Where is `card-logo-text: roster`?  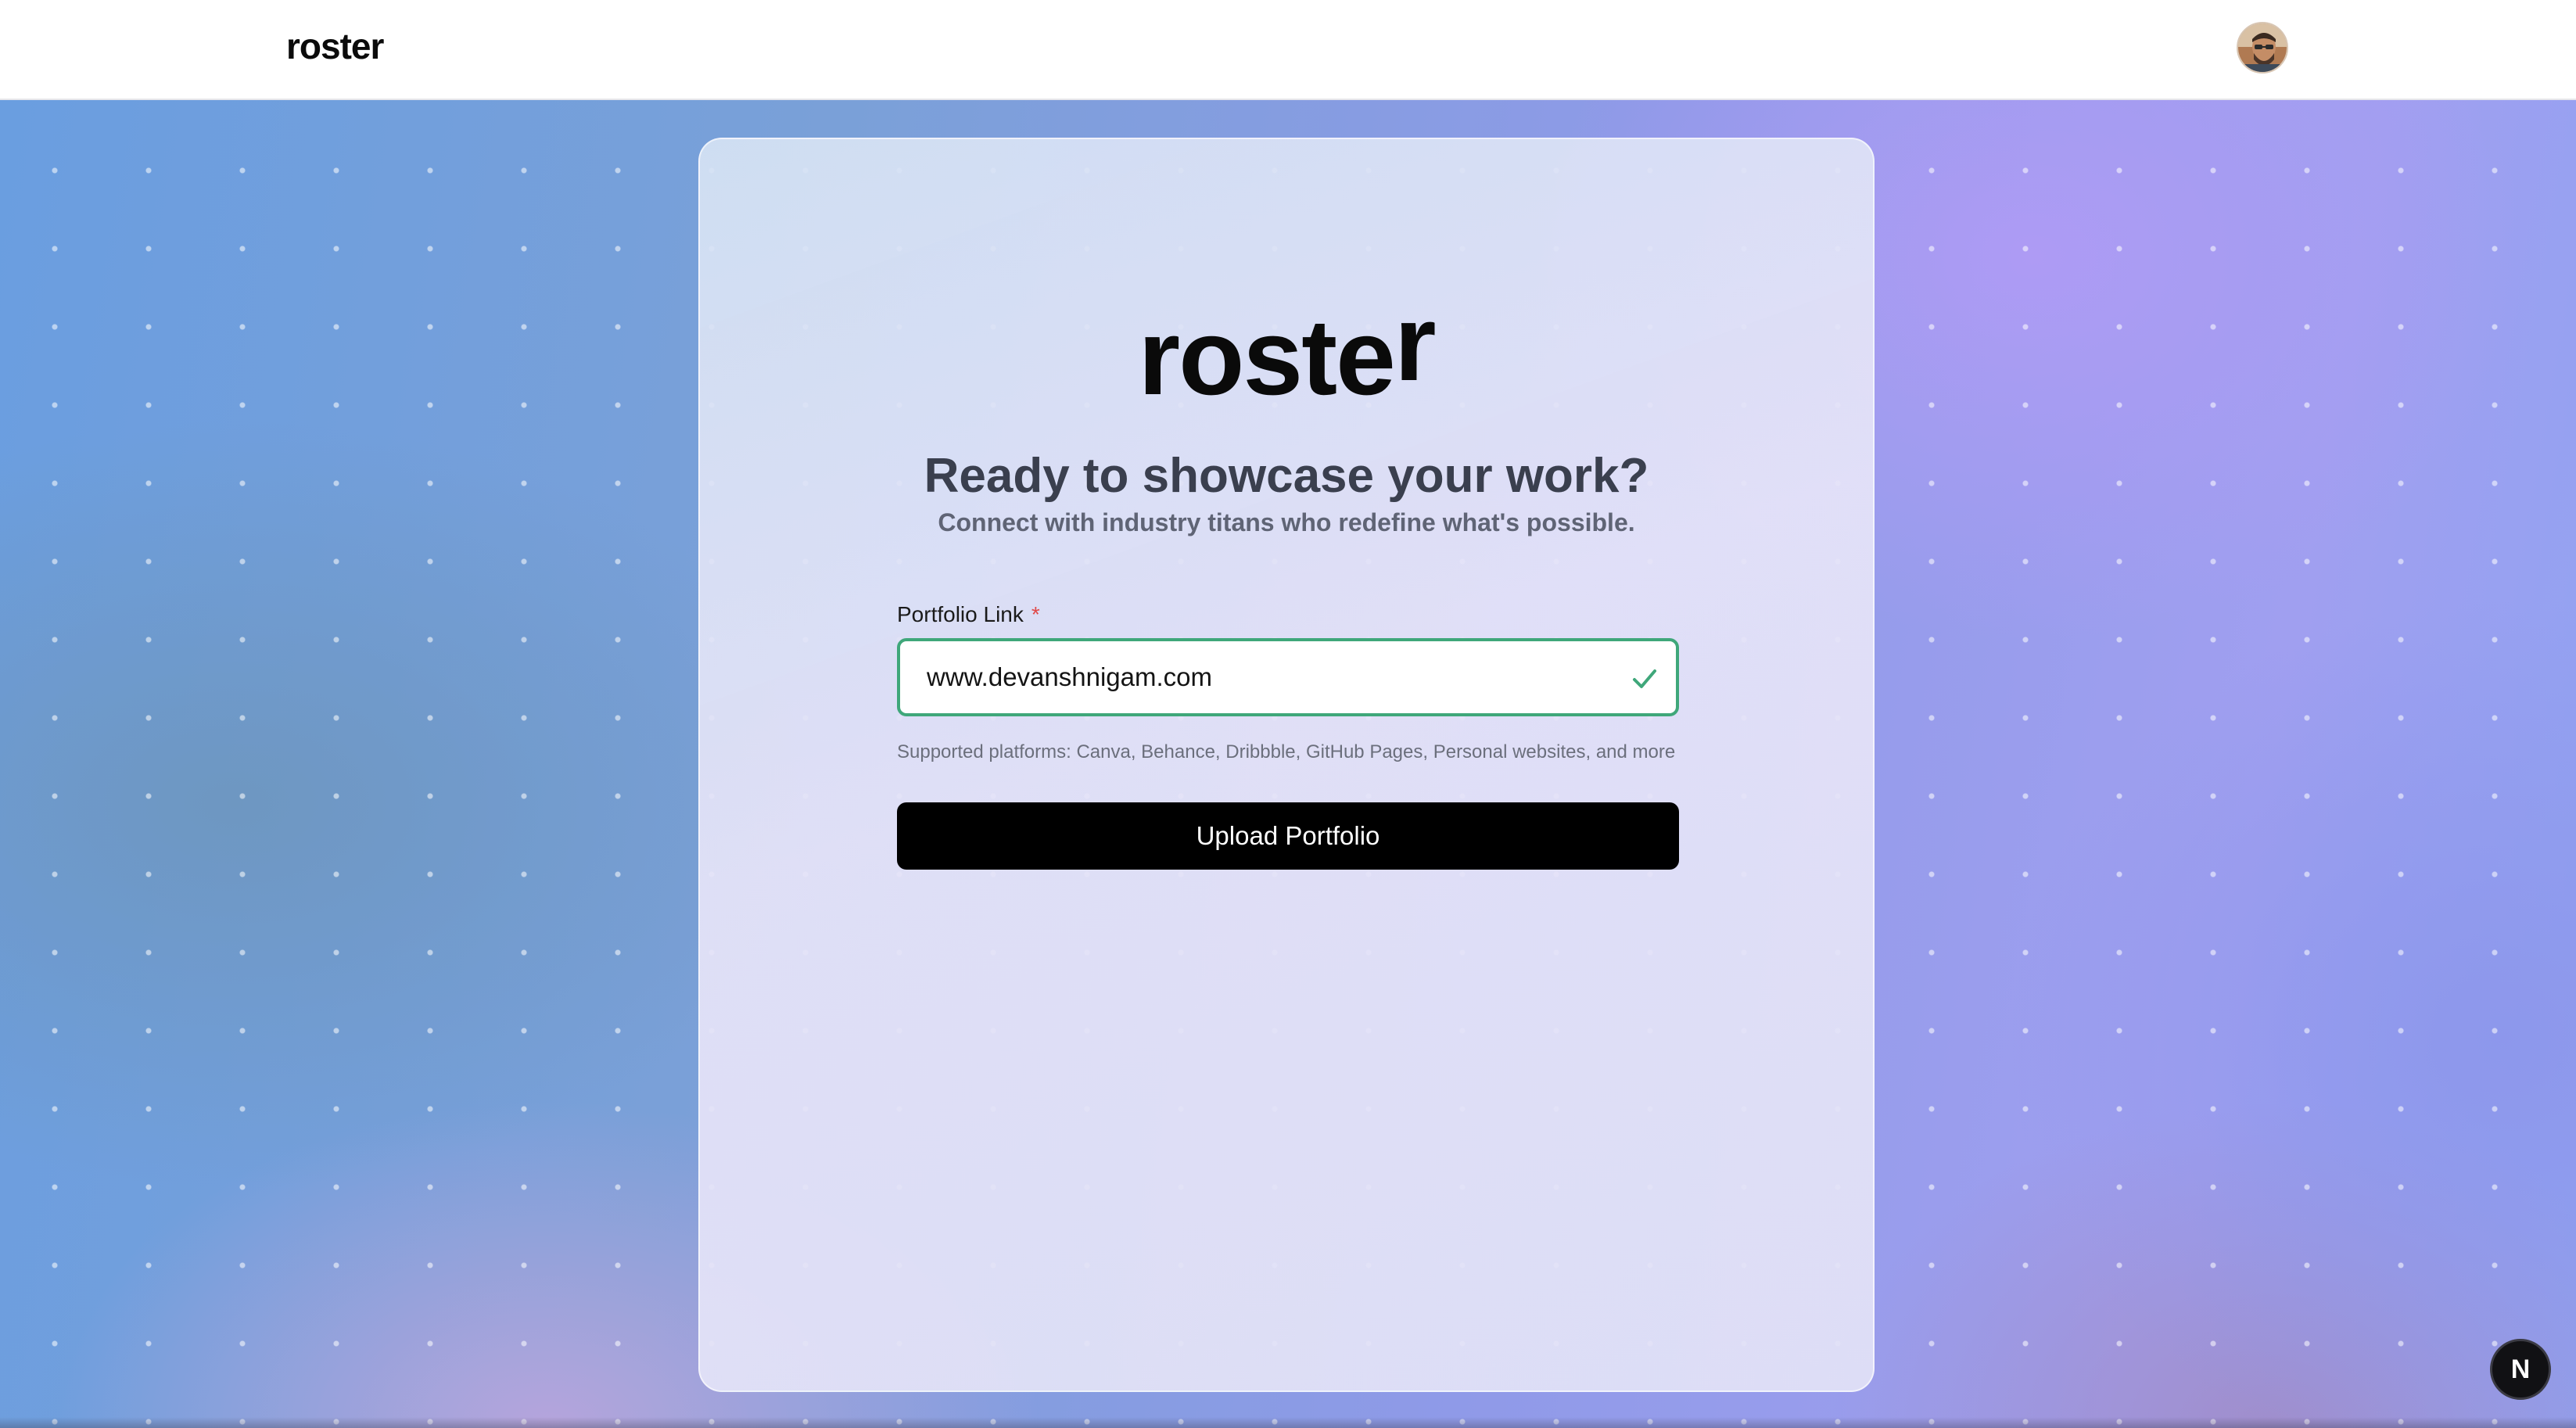 card-logo-text: roster is located at coordinates (1287, 350).